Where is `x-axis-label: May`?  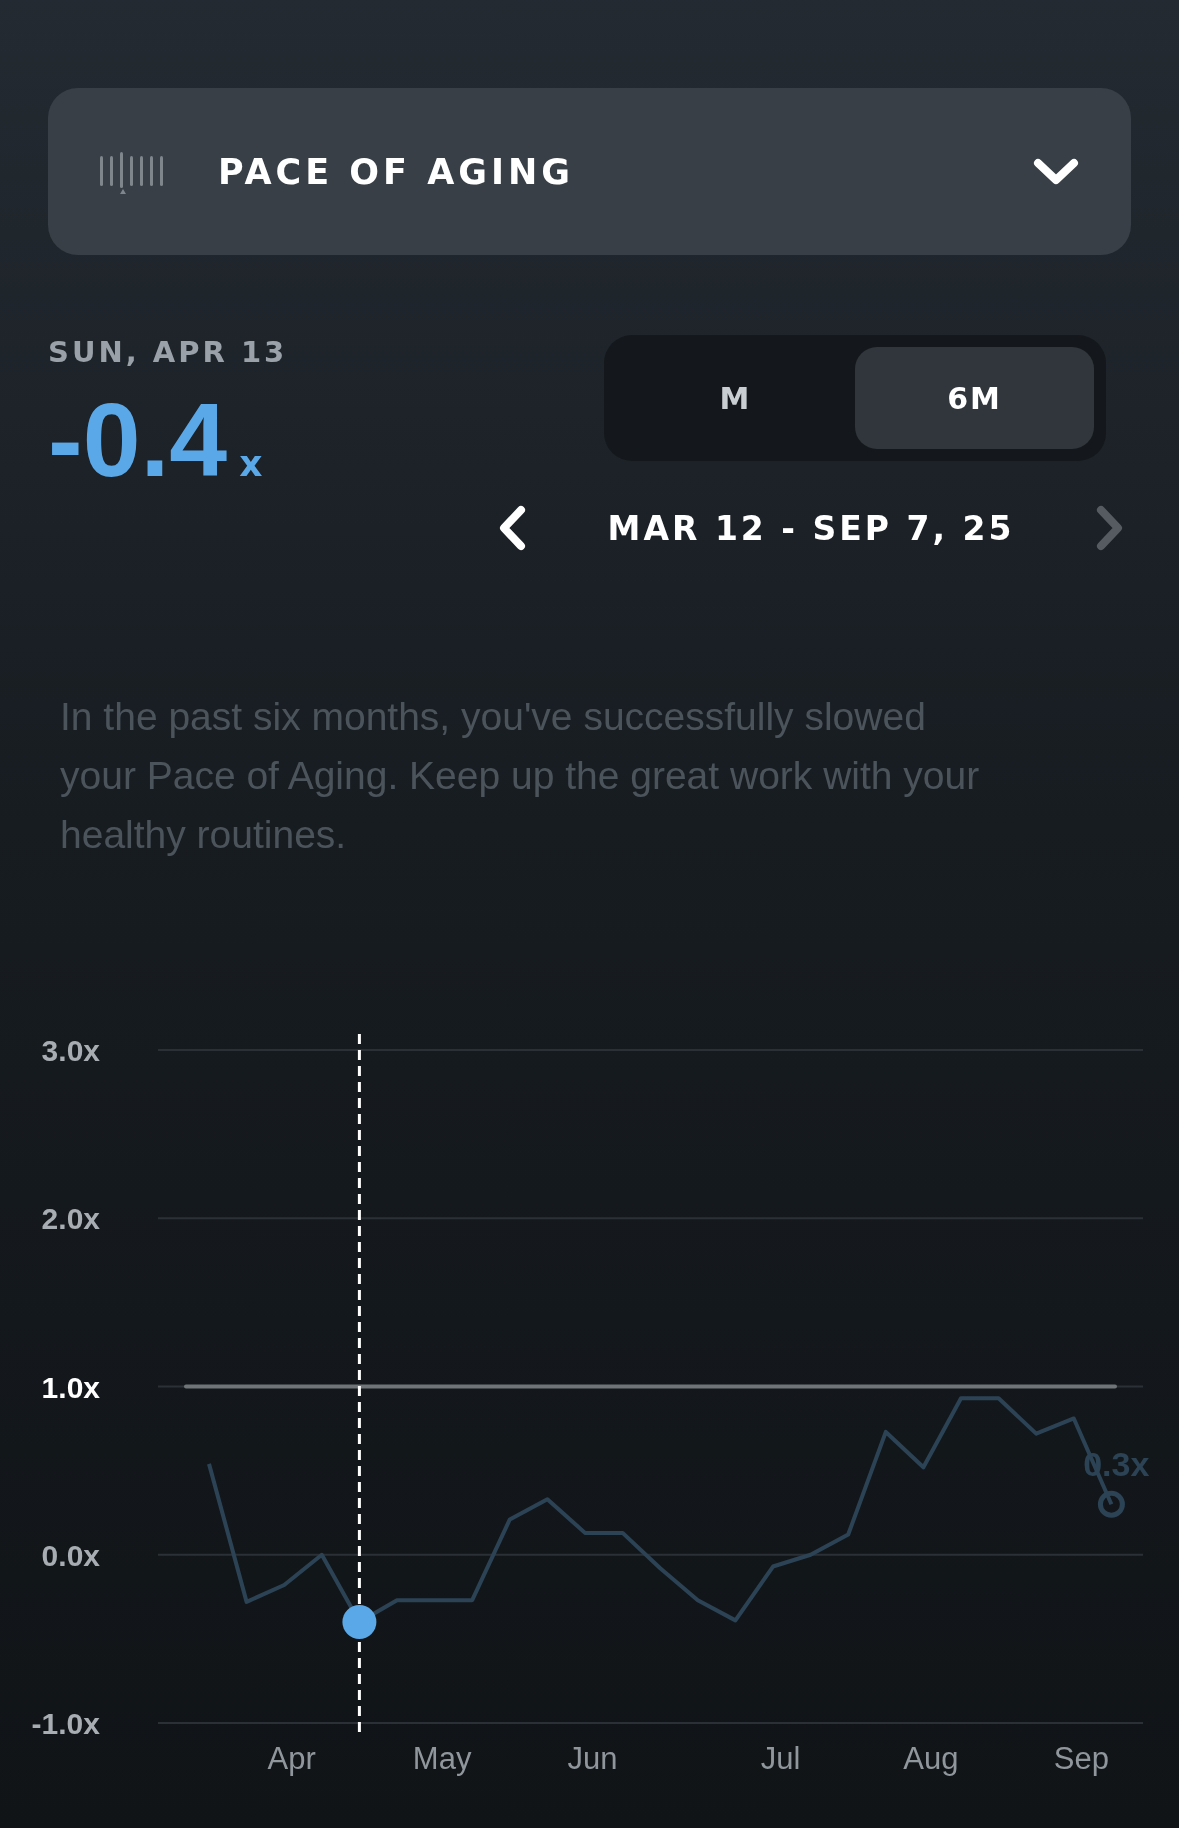 x-axis-label: May is located at coordinates (442, 1758).